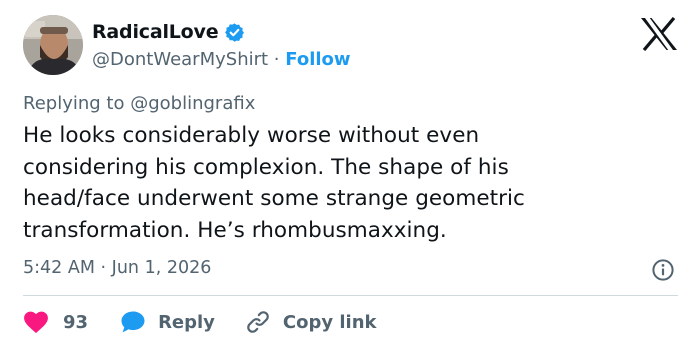 This screenshot has height=348, width=700. I want to click on reply-button: Reply, so click(167, 322).